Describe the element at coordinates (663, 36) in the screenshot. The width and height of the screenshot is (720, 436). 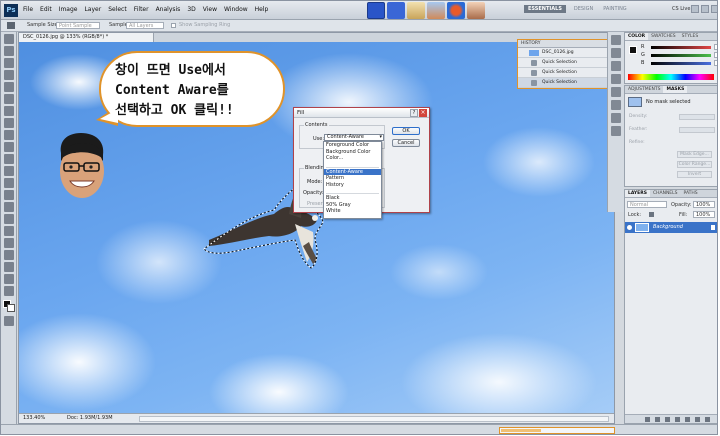
I see `tab-swatches: SWATCHES` at that location.